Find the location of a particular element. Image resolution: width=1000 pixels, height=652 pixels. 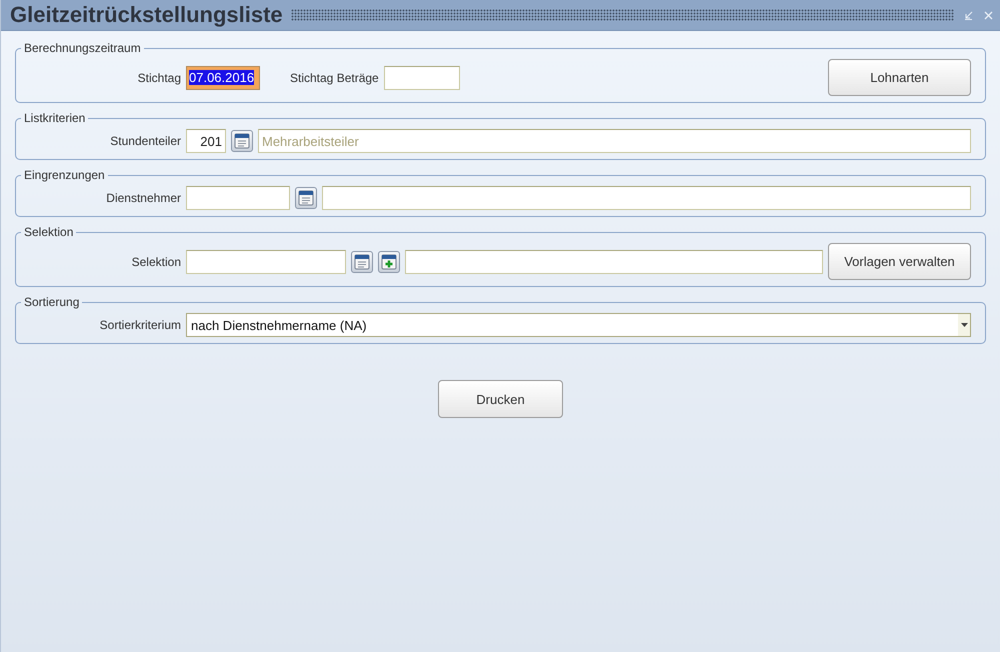

add-button is located at coordinates (389, 261).